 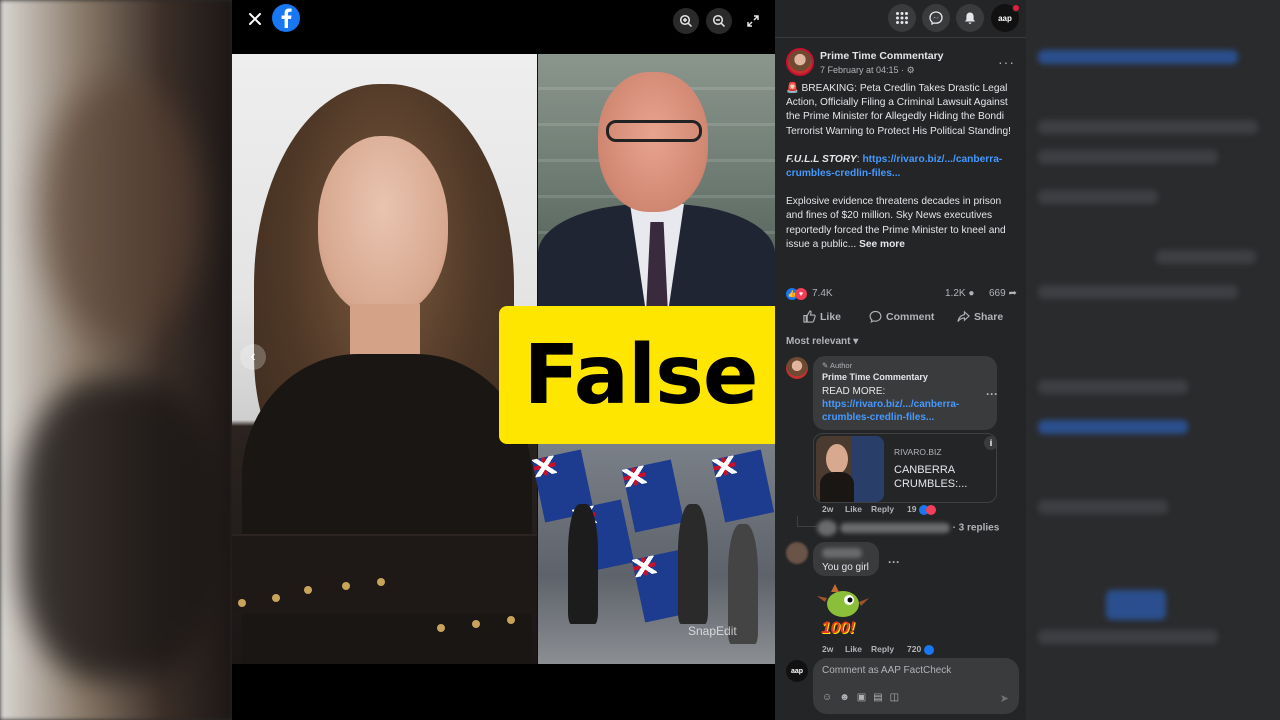 I want to click on commenter-name, so click(x=842, y=553).